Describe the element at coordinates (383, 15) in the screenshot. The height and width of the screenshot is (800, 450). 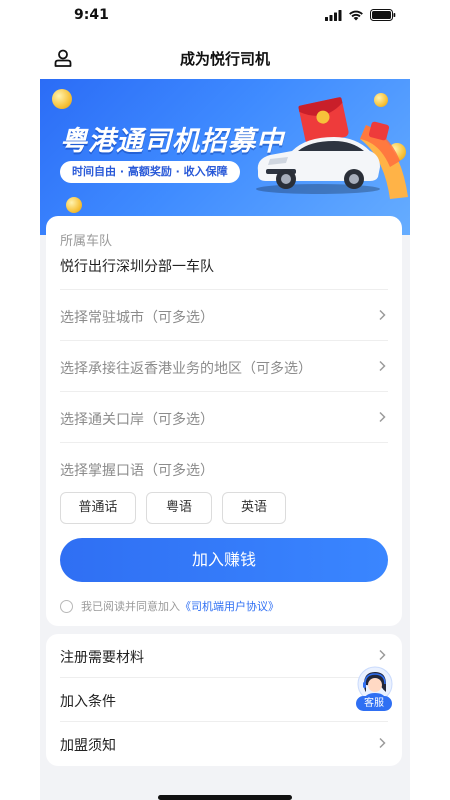
I see `battery-icon` at that location.